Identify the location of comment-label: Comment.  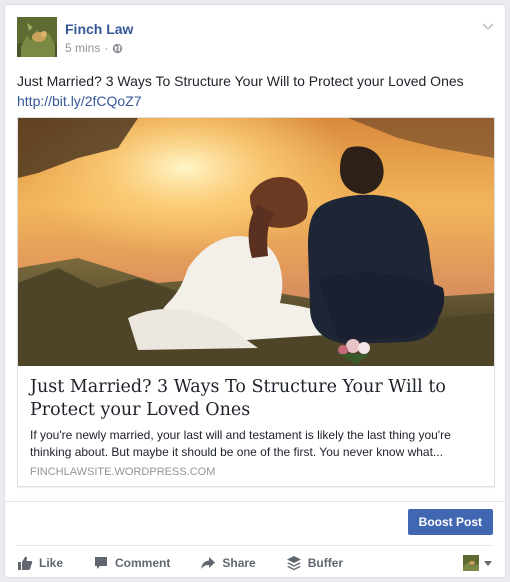
(143, 563).